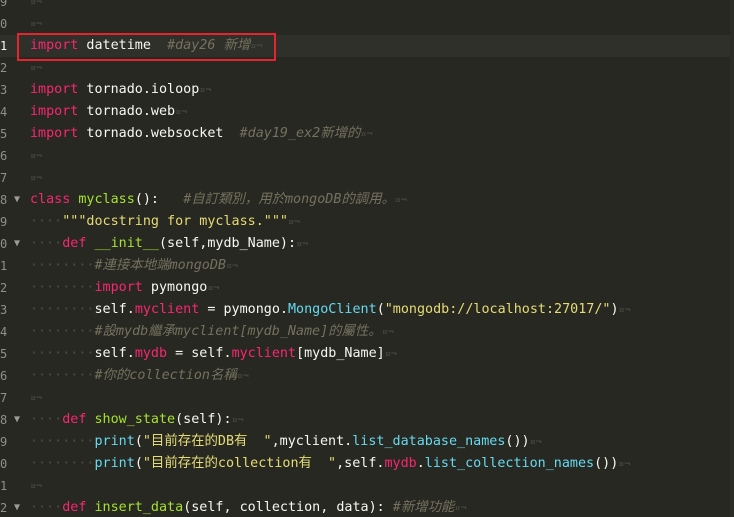 The image size is (734, 517). I want to click on code-line: 2 ¤¬, so click(367, 68).